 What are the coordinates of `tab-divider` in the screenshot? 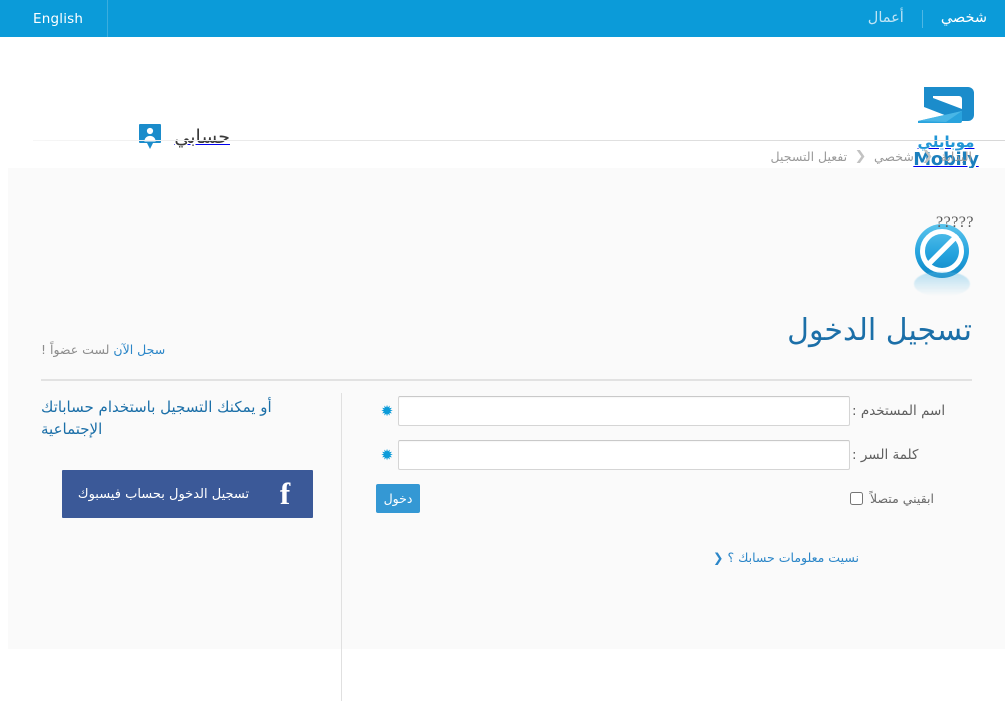 It's located at (922, 18).